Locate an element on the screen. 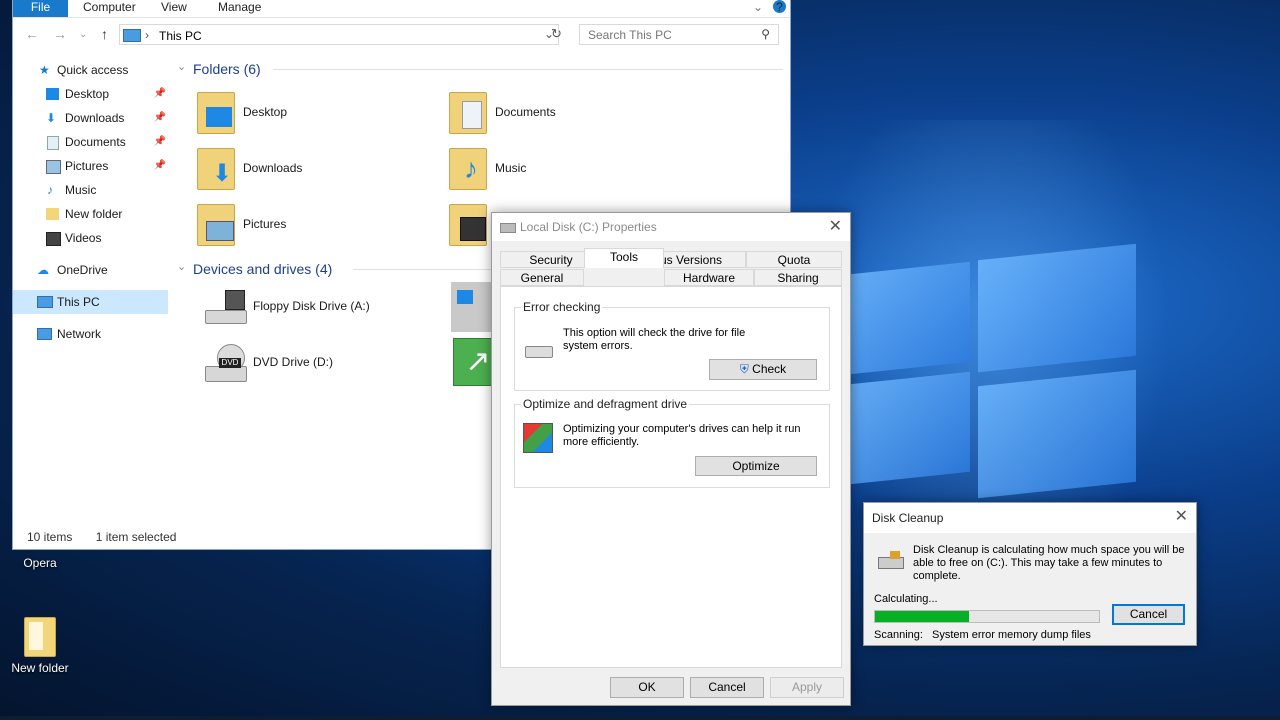 The width and height of the screenshot is (1280, 720). sidebar-item-onedrive: ☁ OneDrive is located at coordinates (90, 270).